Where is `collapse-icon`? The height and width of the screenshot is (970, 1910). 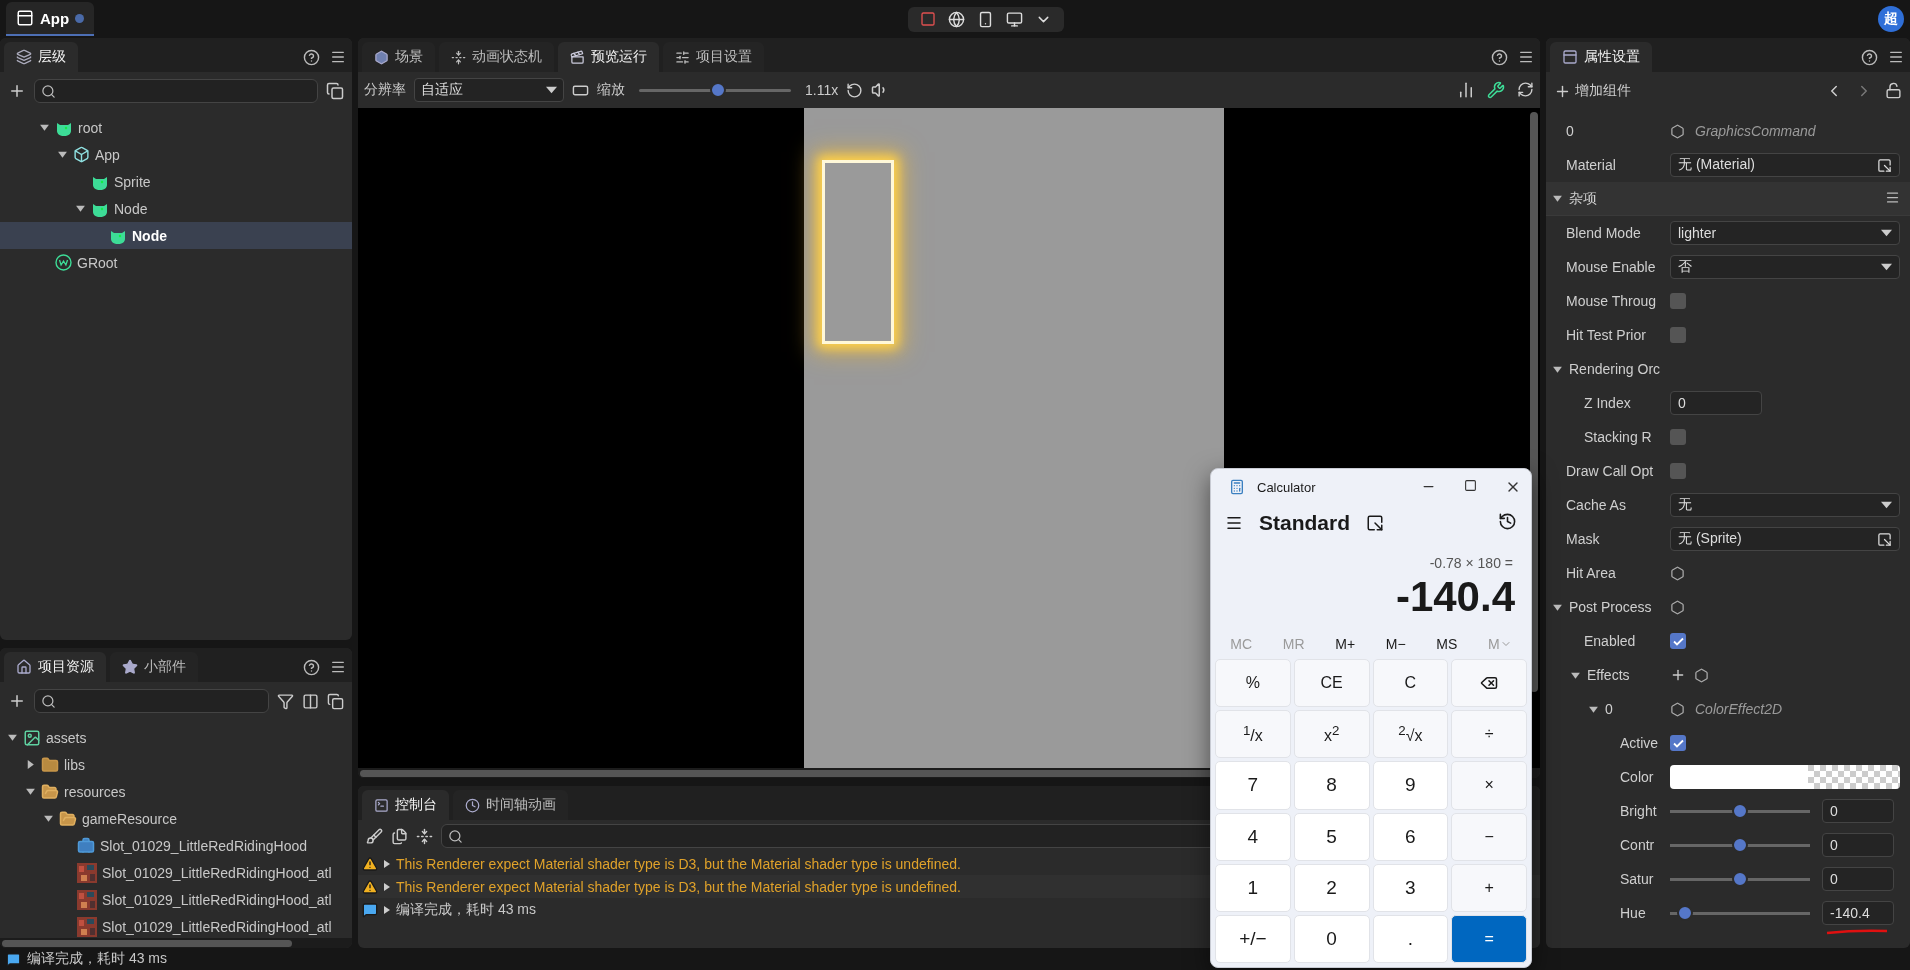 collapse-icon is located at coordinates (424, 836).